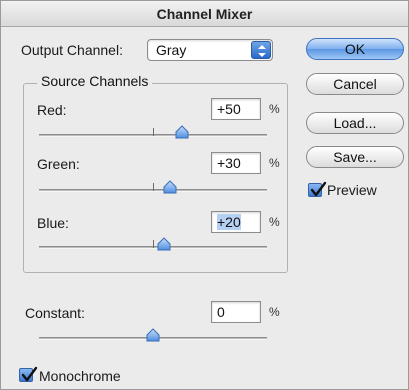 Image resolution: width=409 pixels, height=390 pixels. I want to click on ok-button: OK, so click(355, 49).